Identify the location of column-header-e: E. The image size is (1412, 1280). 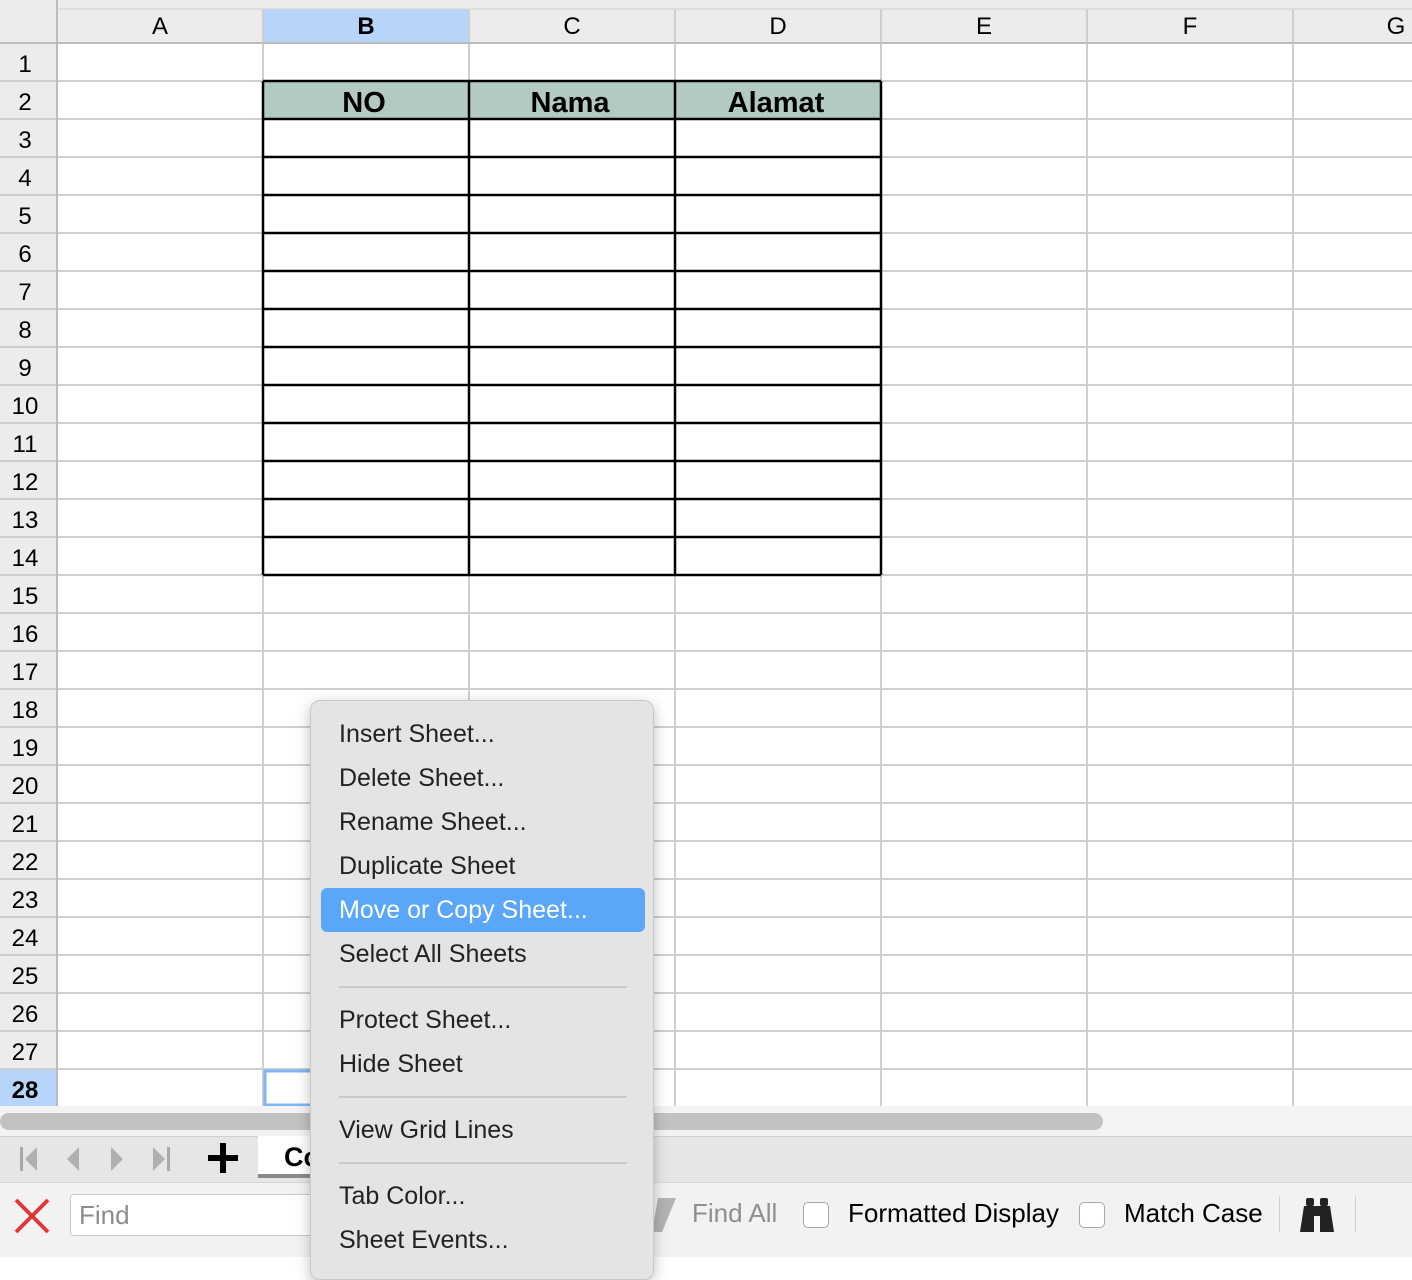
(984, 26).